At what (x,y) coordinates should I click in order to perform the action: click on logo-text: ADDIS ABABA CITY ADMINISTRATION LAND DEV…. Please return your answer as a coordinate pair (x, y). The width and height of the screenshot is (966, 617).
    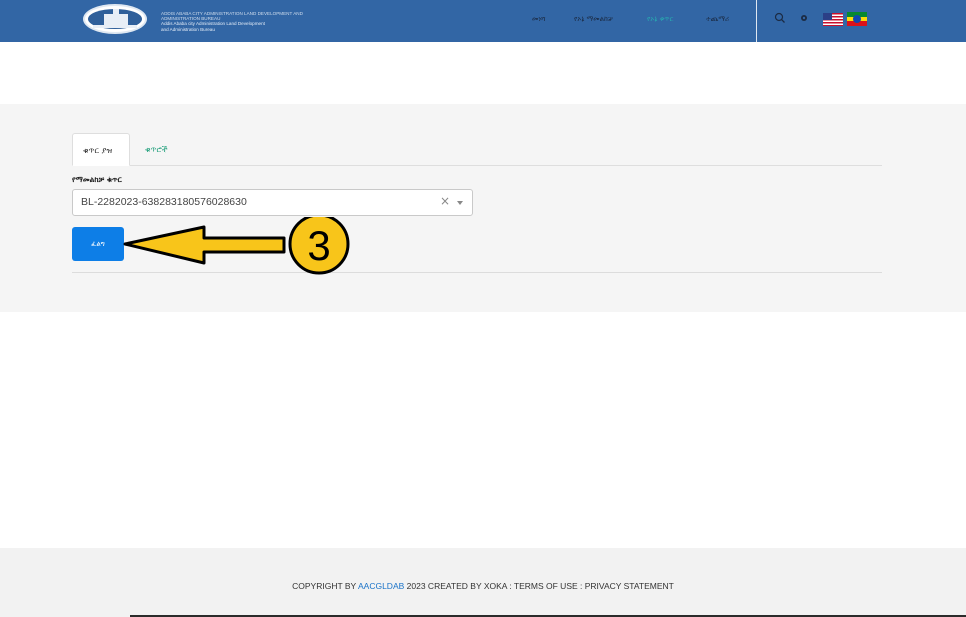
    Looking at the image, I should click on (236, 21).